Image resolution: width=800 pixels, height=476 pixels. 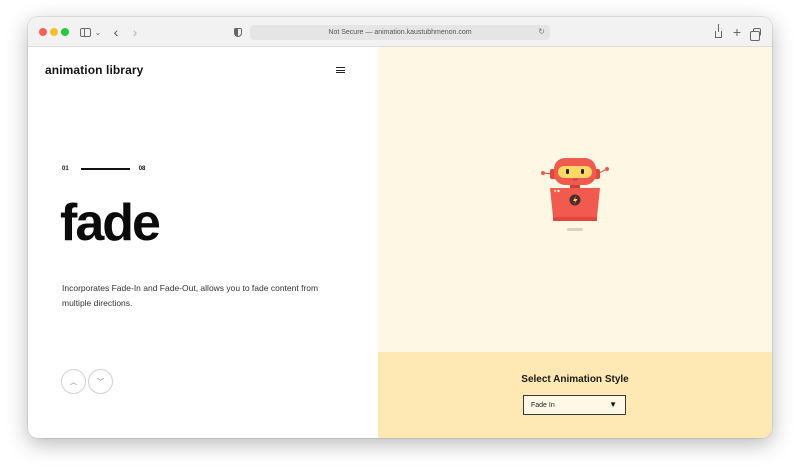 I want to click on chevron-down-icon: ﹀, so click(x=100, y=382).